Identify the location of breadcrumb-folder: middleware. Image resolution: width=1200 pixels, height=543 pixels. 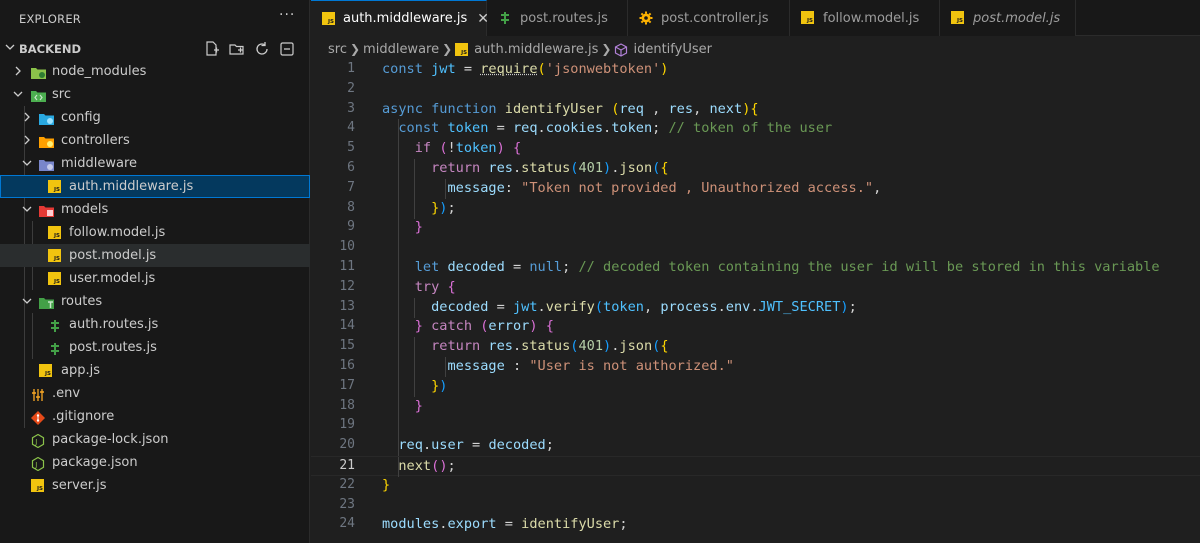
(401, 49).